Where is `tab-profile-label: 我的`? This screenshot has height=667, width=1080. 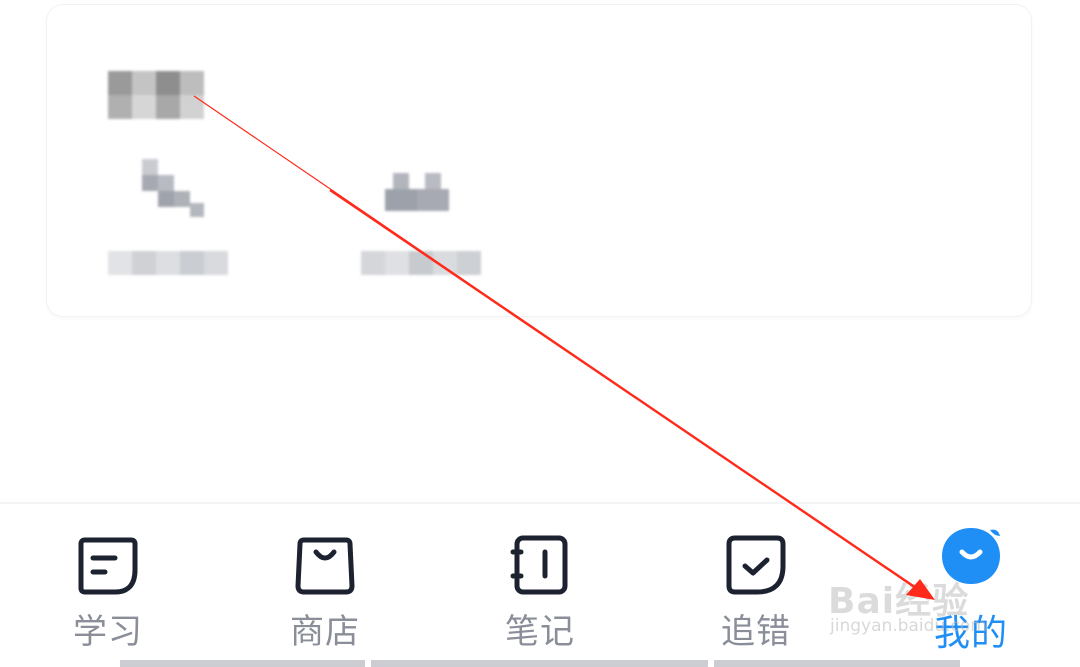 tab-profile-label: 我的 is located at coordinates (970, 633).